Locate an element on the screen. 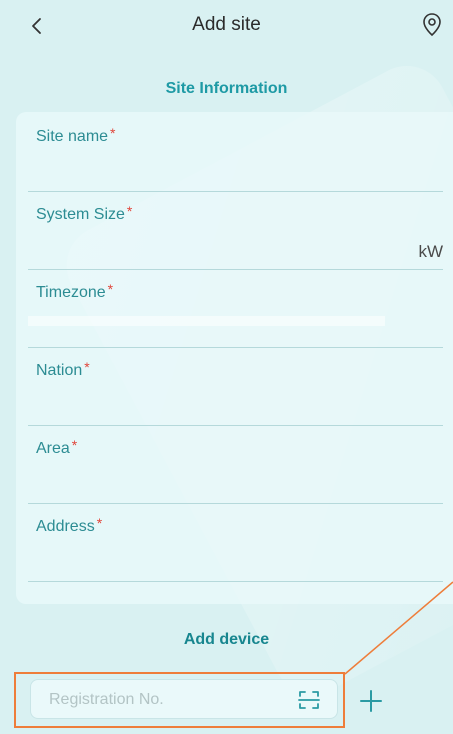 The image size is (453, 734). system-size-input is located at coordinates (218, 249).